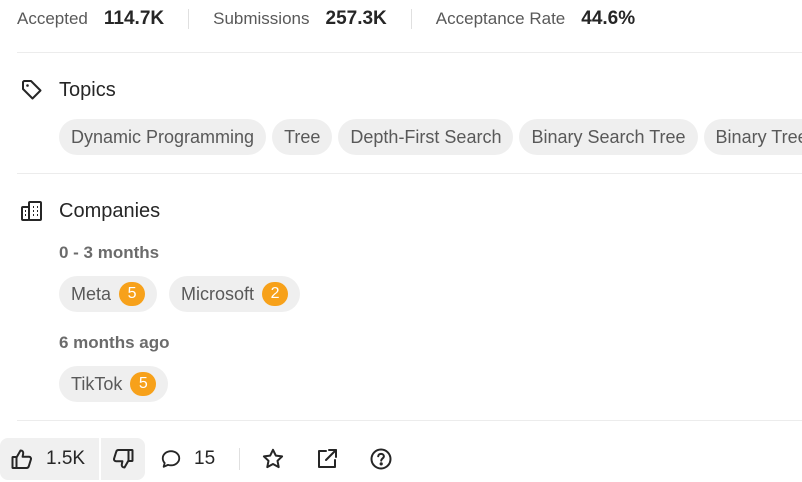 This screenshot has width=802, height=482. Describe the element at coordinates (302, 137) in the screenshot. I see `topic-tag: Tree` at that location.